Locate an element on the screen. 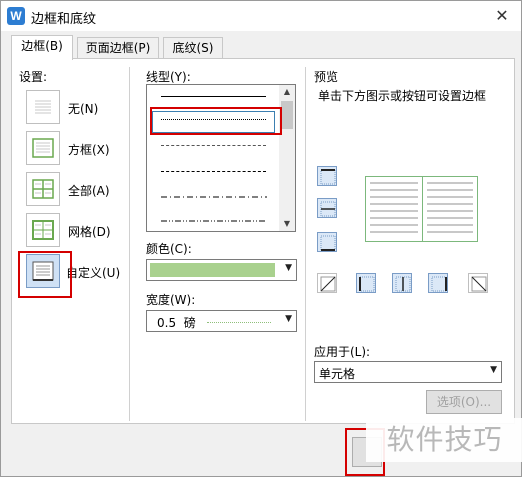 The width and height of the screenshot is (522, 477). width-sample-line is located at coordinates (239, 322).